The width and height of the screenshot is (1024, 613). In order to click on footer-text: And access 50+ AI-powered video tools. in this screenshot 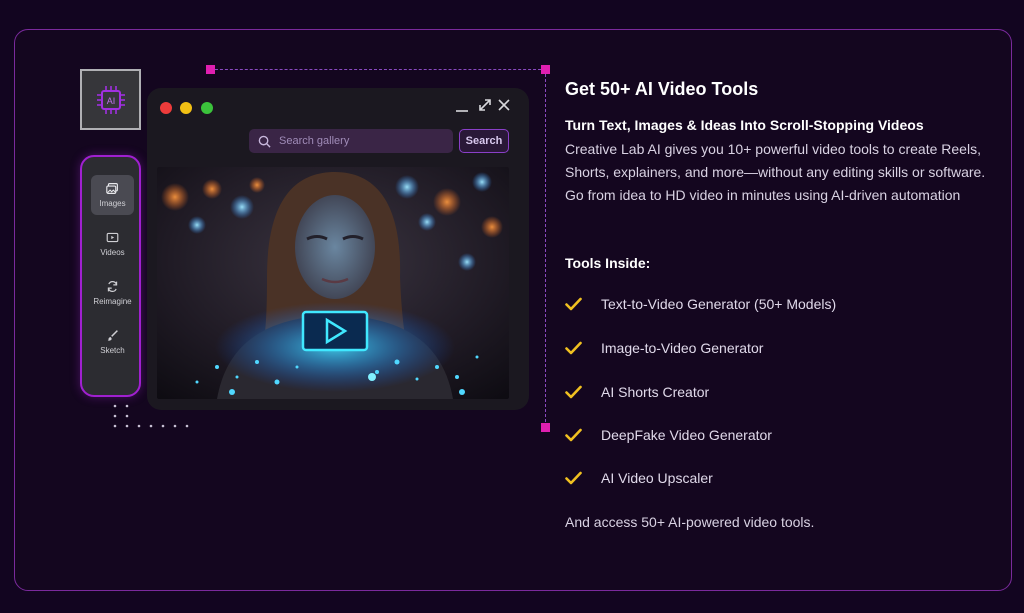, I will do `click(690, 522)`.